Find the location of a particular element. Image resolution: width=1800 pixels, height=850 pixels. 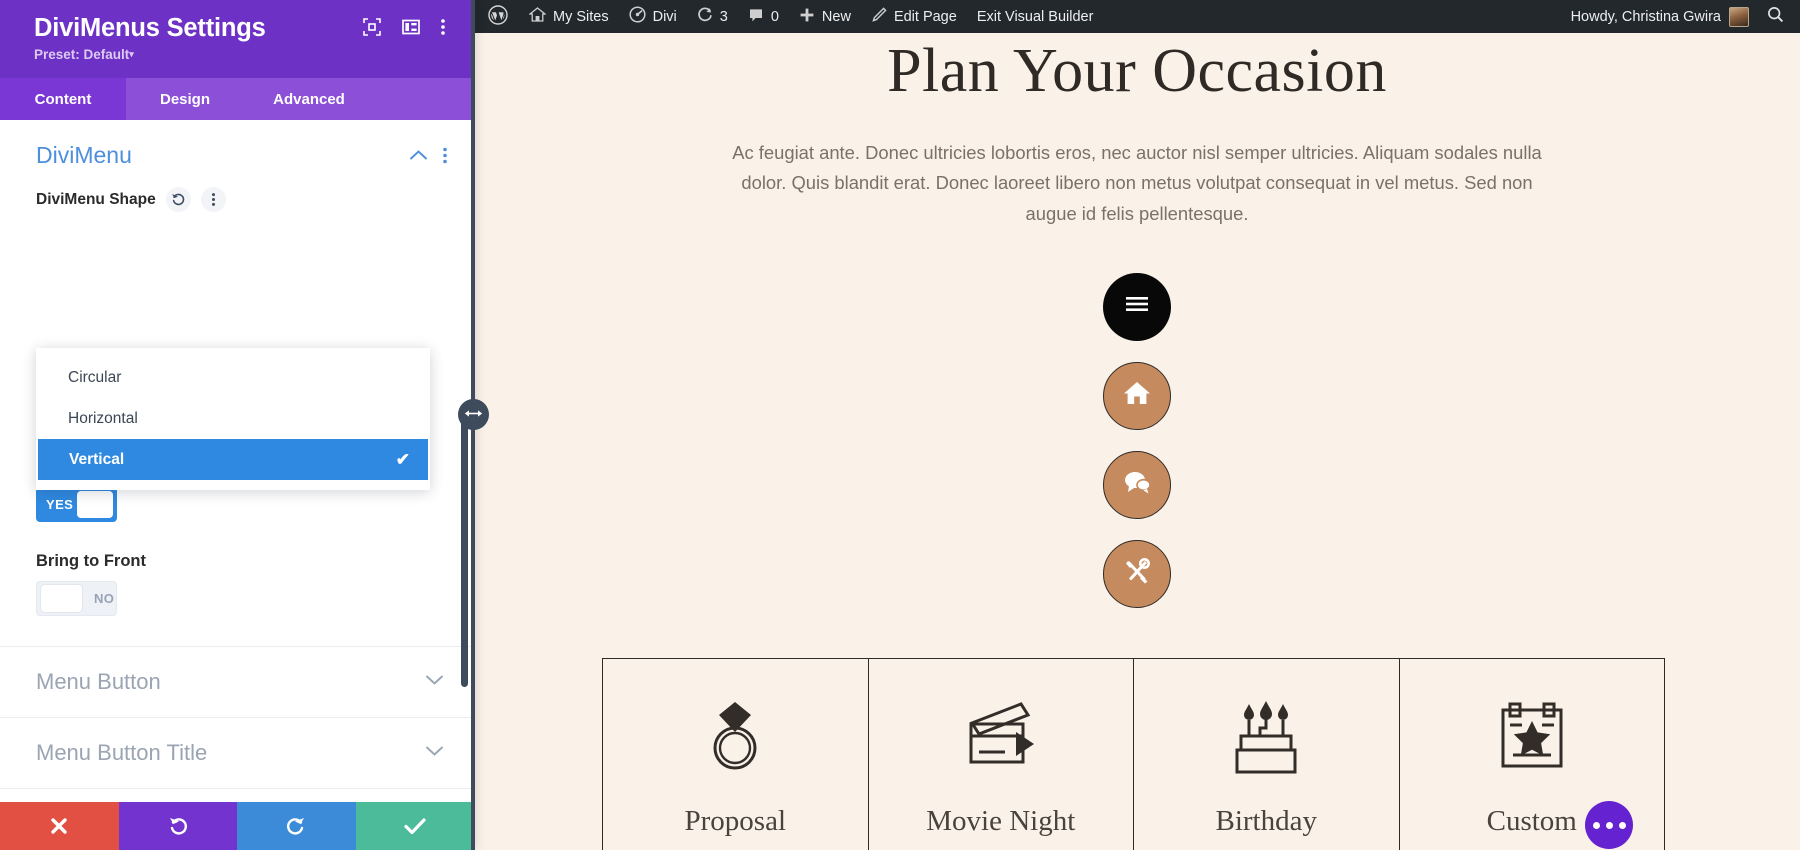

new-label: New is located at coordinates (836, 16).